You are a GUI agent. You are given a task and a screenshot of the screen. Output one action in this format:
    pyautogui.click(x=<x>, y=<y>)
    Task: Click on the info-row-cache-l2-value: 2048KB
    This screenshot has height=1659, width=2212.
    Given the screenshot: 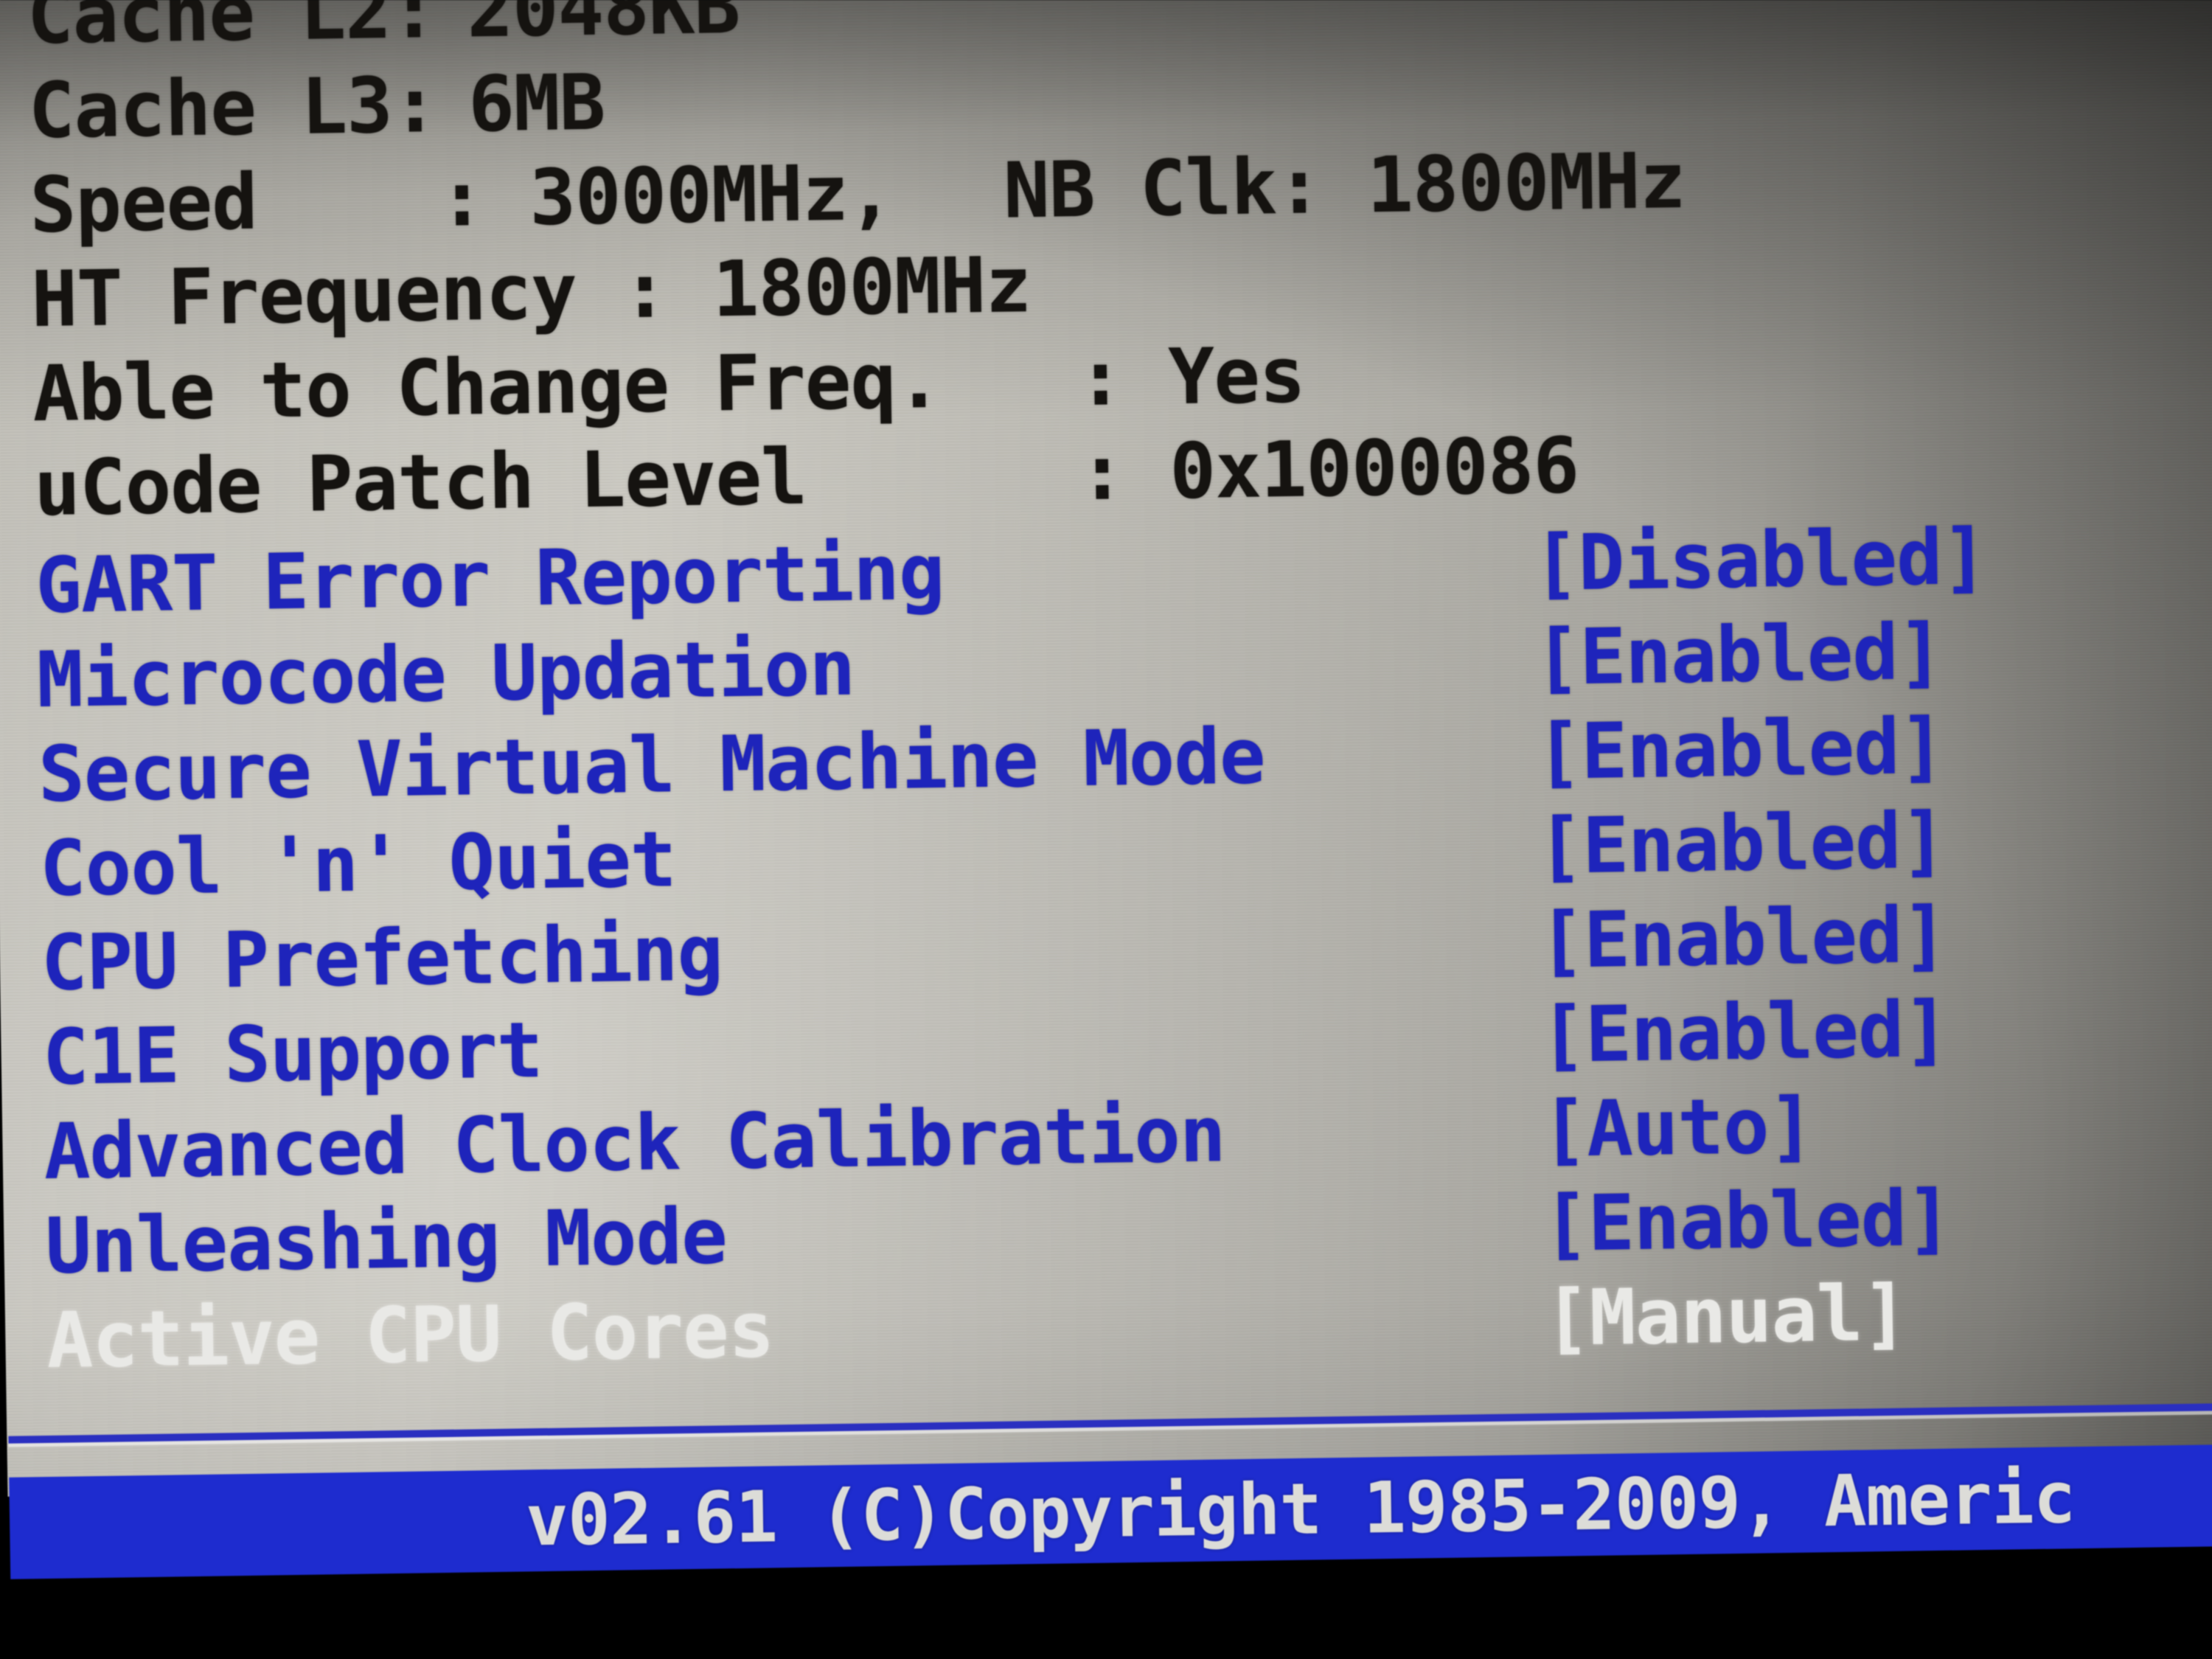 What is the action you would take?
    pyautogui.click(x=603, y=27)
    